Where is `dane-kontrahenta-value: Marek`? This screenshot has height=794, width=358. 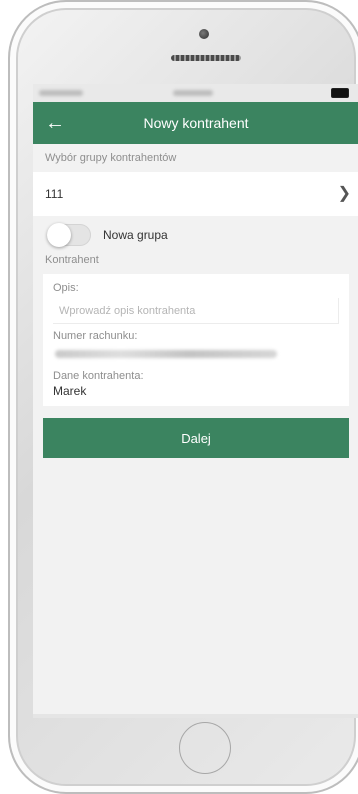 dane-kontrahenta-value: Marek is located at coordinates (70, 391).